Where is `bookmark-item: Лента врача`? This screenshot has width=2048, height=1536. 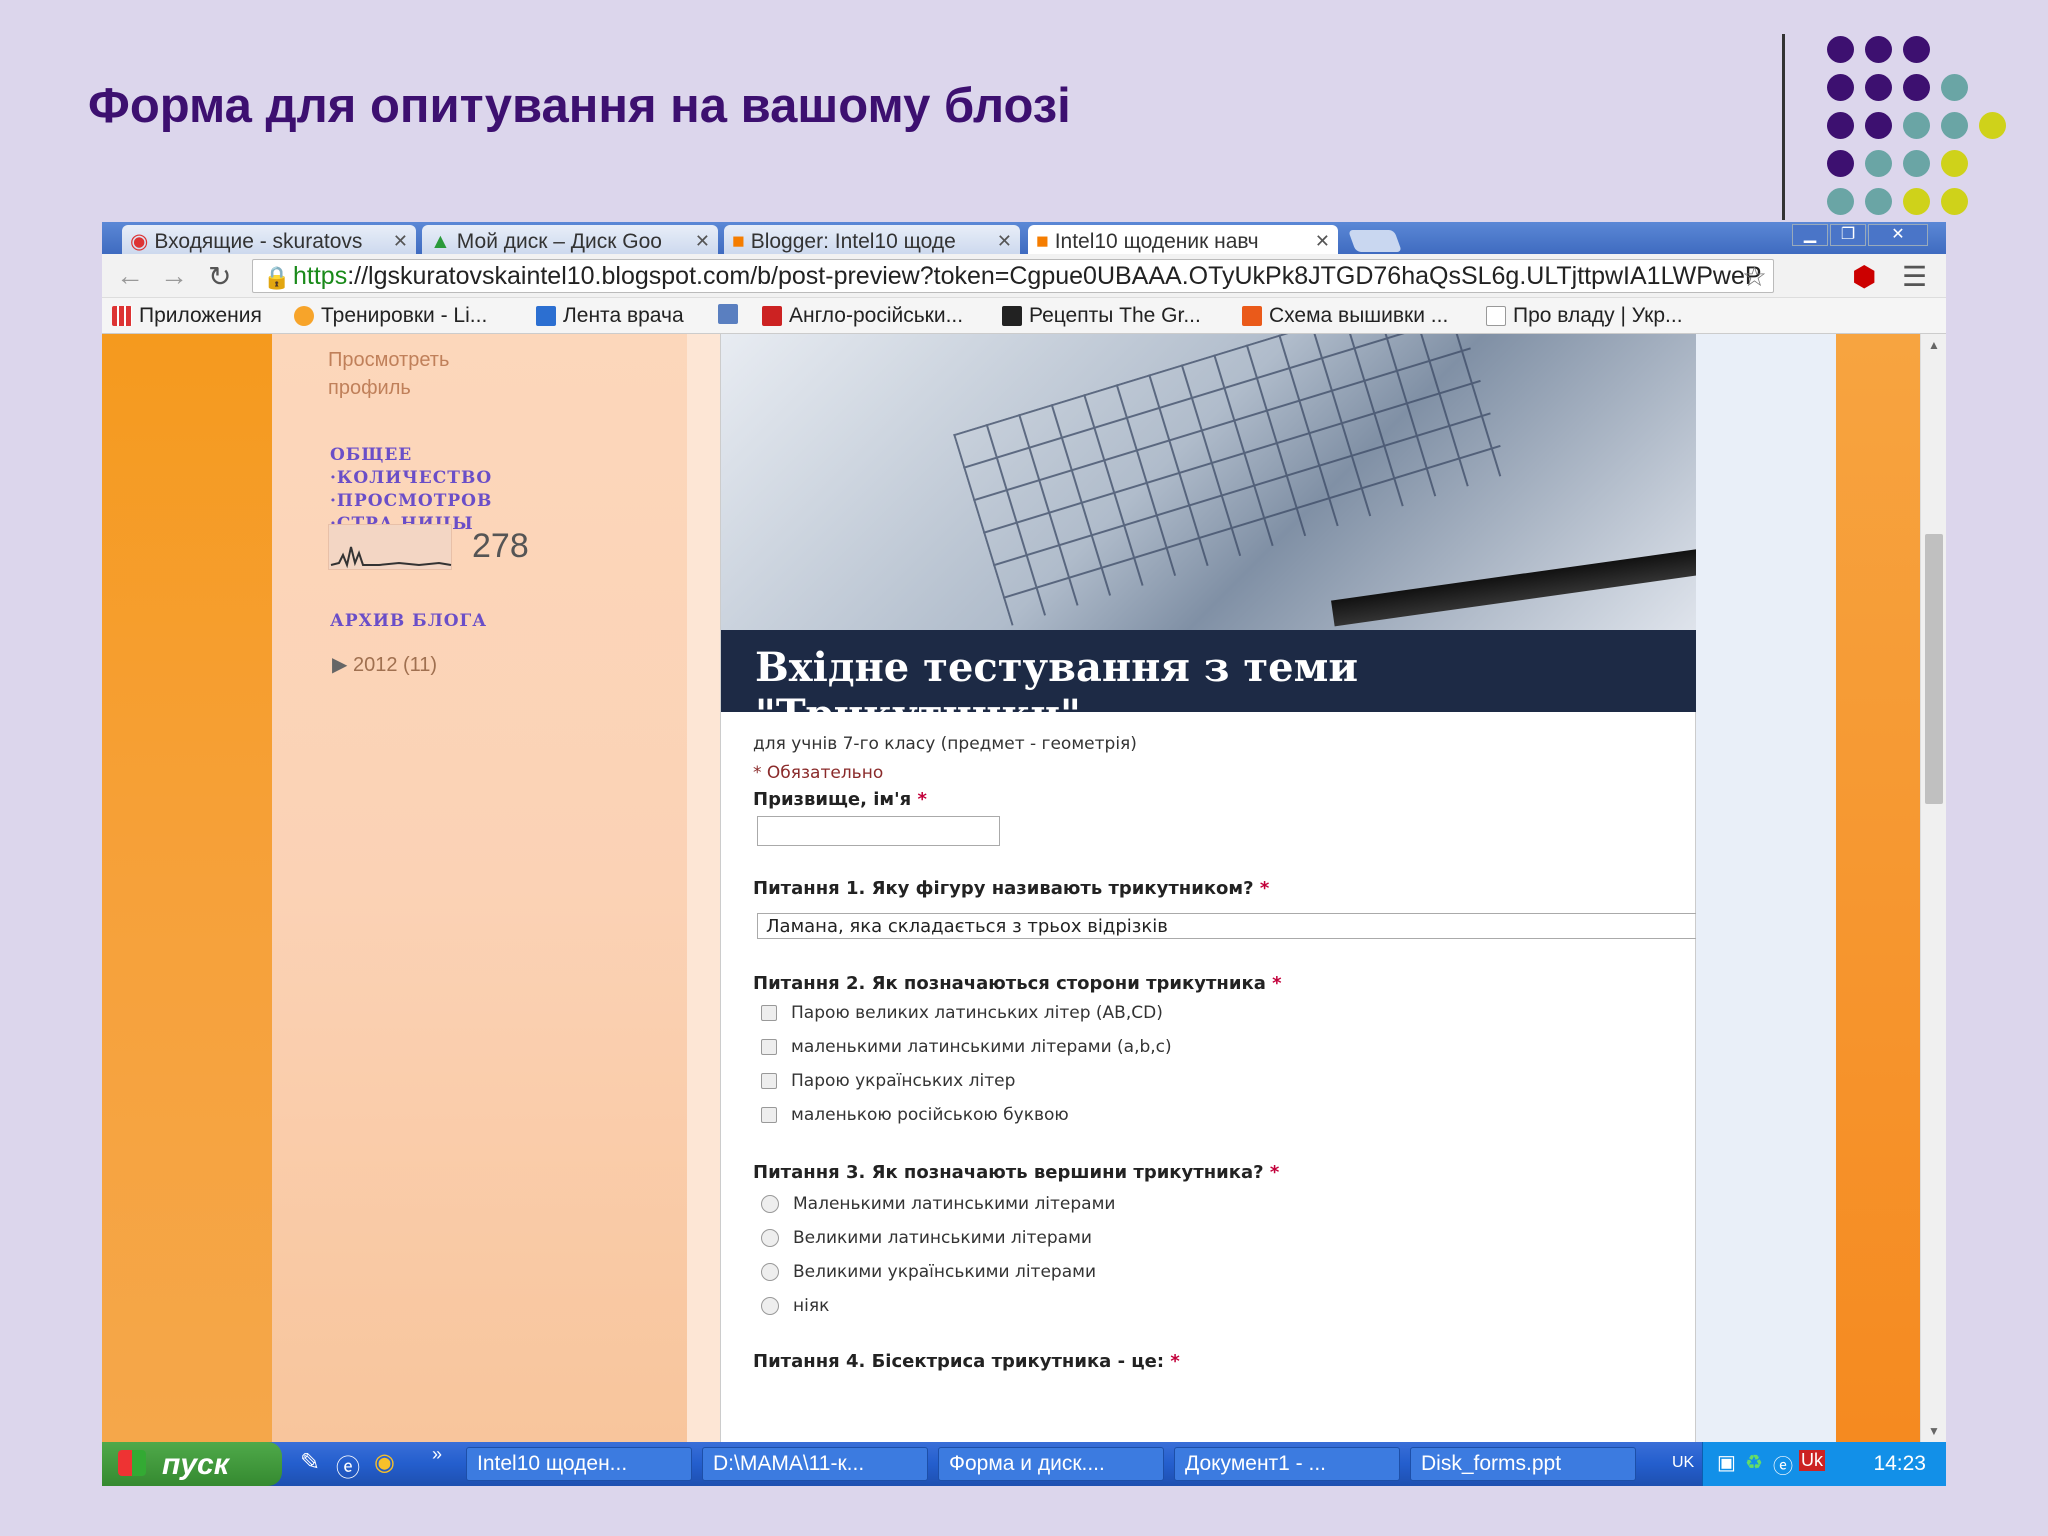
bookmark-item: Лента врача is located at coordinates (610, 316).